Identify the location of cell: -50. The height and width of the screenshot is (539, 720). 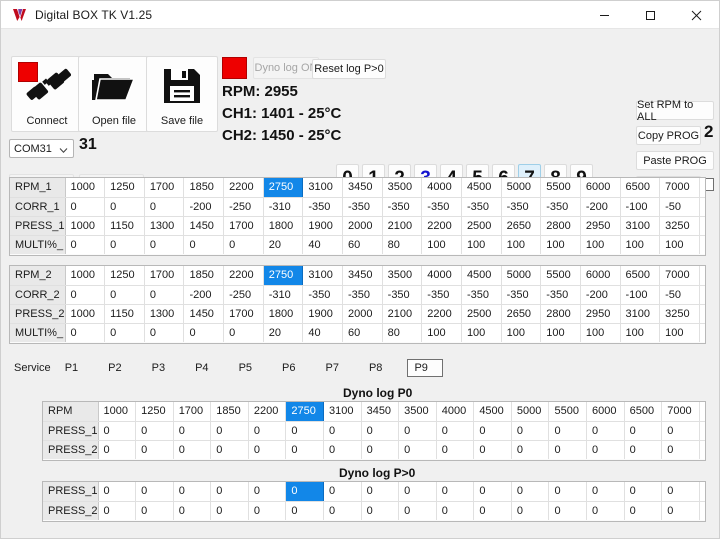
(679, 295).